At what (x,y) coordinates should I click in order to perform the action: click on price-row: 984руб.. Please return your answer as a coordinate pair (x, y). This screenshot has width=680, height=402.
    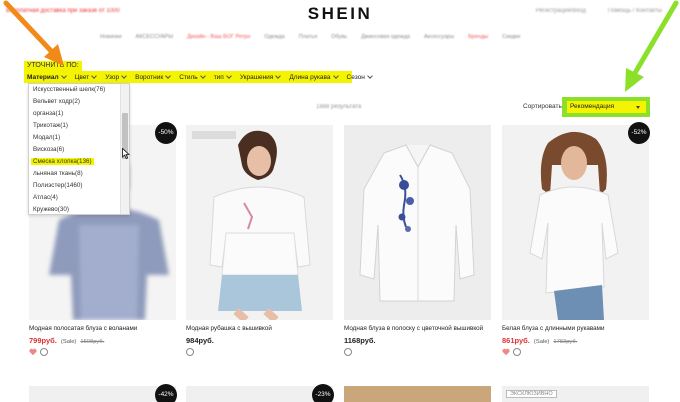
    Looking at the image, I should click on (200, 340).